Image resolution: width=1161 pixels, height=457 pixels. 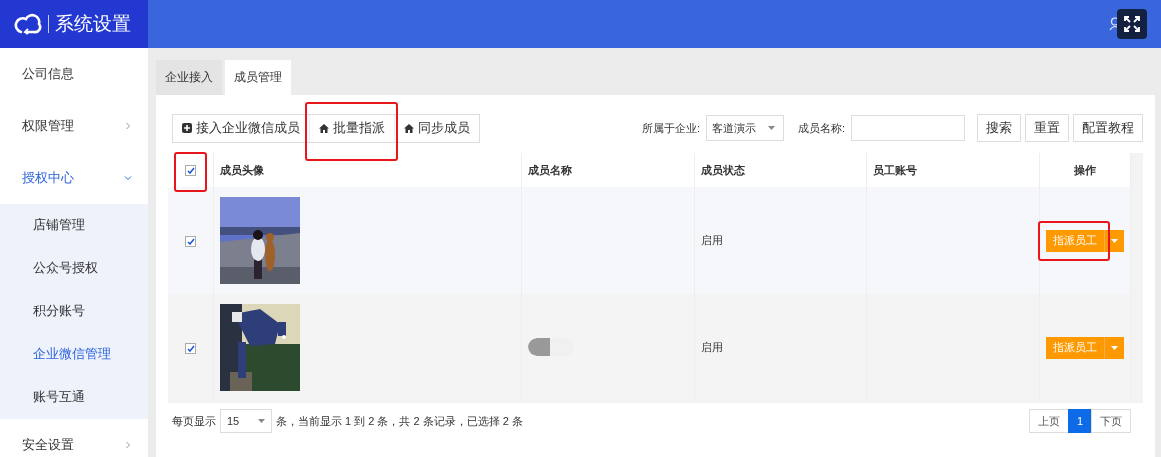 What do you see at coordinates (93, 24) in the screenshot?
I see `app-title: 系统设置` at bounding box center [93, 24].